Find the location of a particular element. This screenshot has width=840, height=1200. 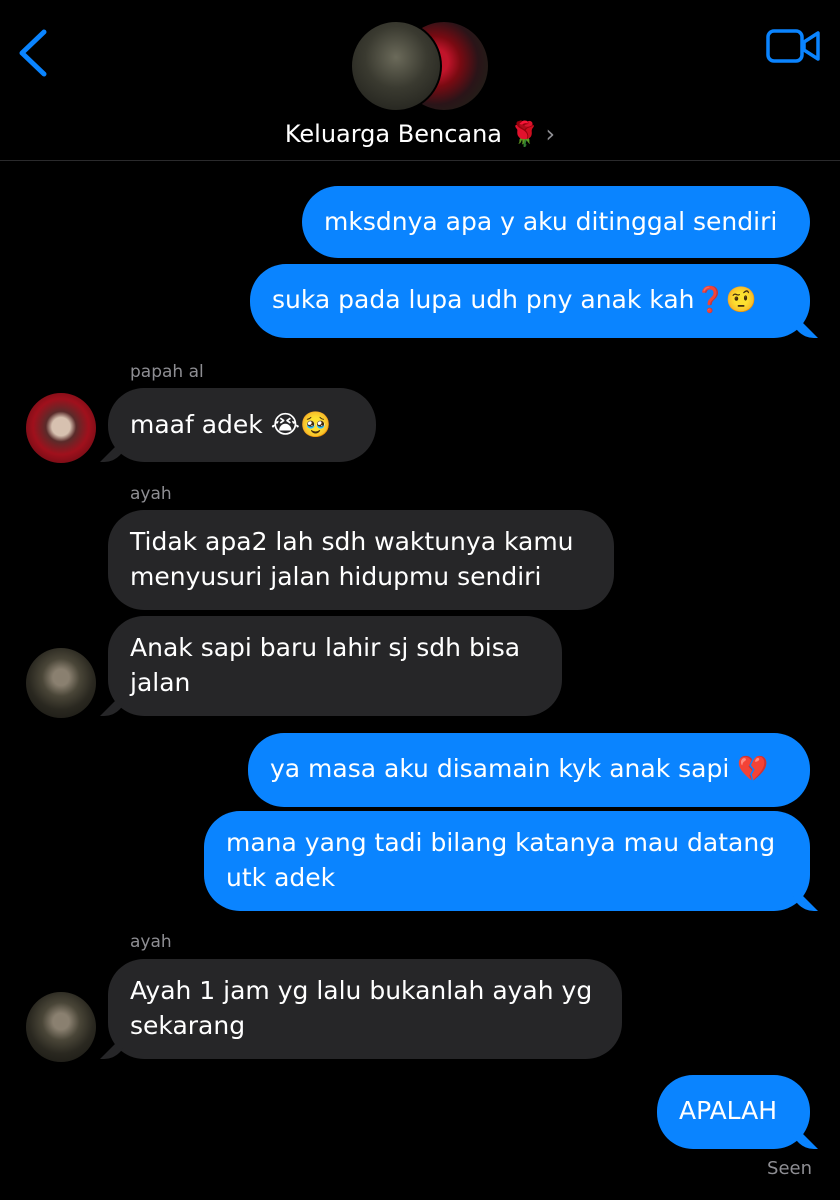

message-line: menyusuri jalan hidupmu sendiri is located at coordinates (336, 576).